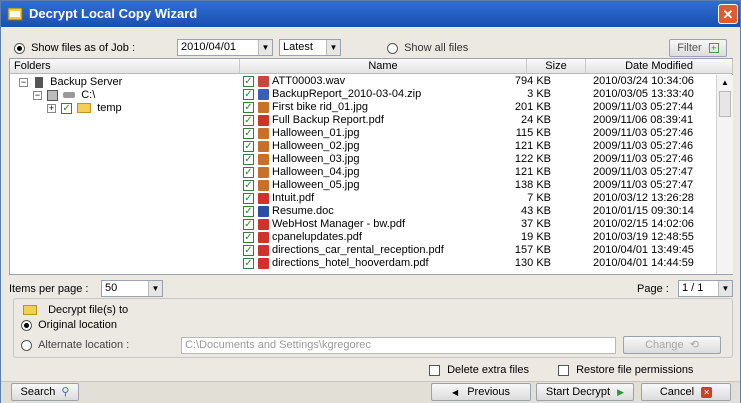  What do you see at coordinates (83, 48) in the screenshot?
I see `show-as-of-label: Show files as of Job :` at bounding box center [83, 48].